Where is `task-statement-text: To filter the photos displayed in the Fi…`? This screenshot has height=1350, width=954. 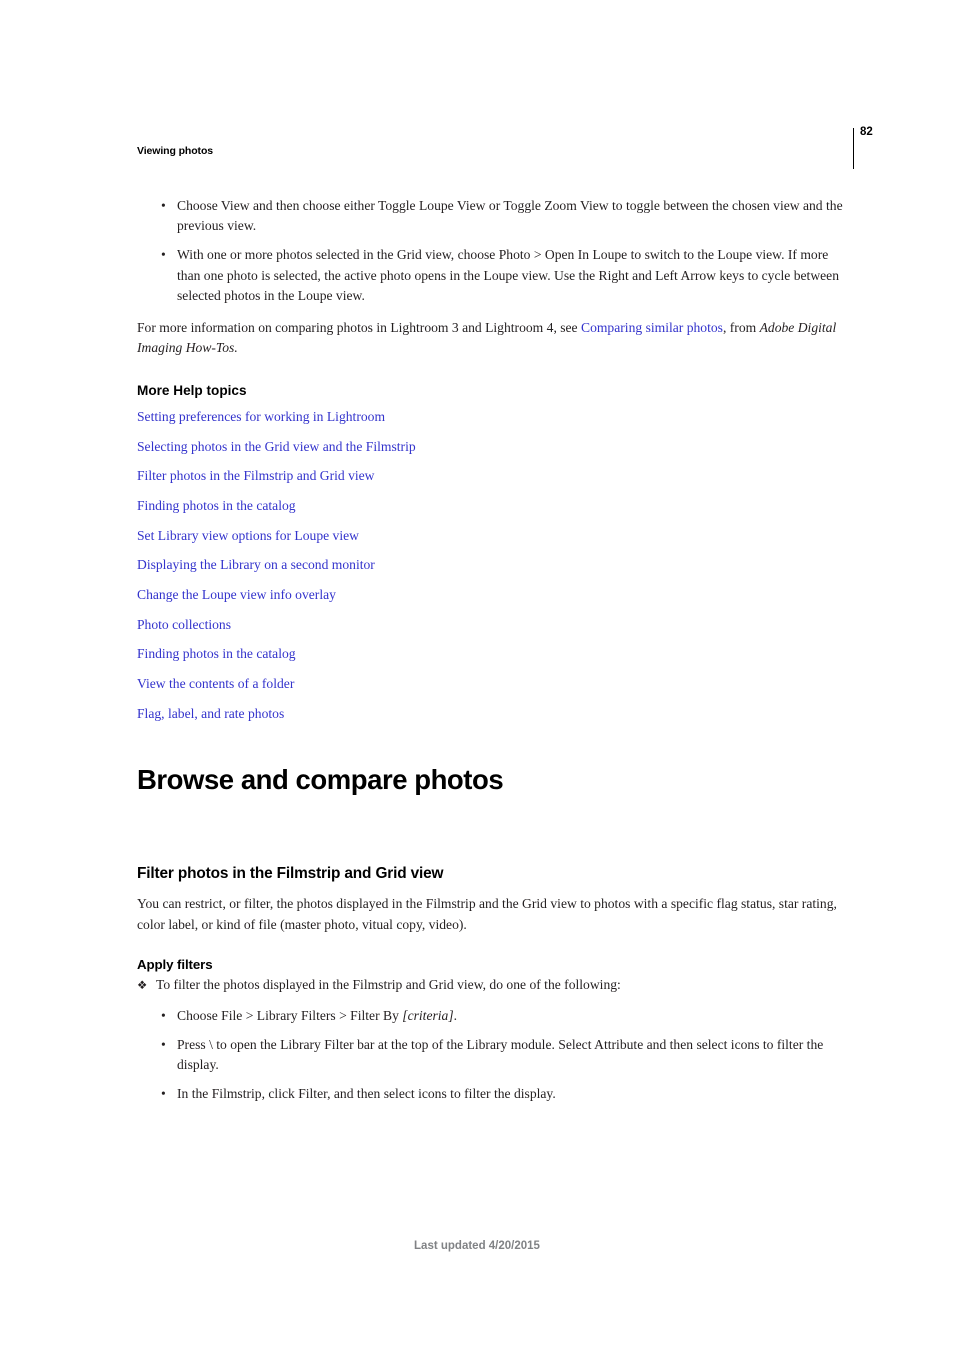 task-statement-text: To filter the photos displayed in the Fi… is located at coordinates (388, 985).